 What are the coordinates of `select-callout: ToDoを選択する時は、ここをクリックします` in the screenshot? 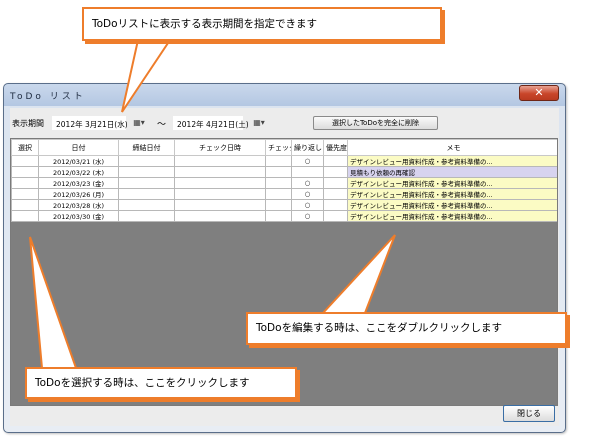 It's located at (161, 383).